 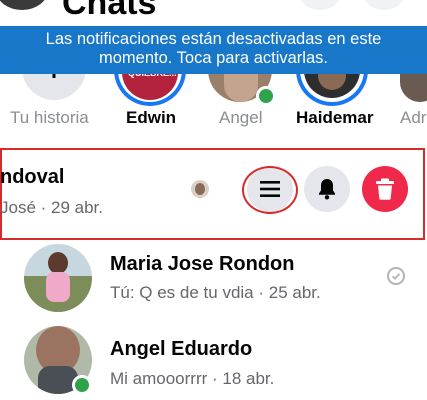 What do you see at coordinates (58, 278) in the screenshot?
I see `avatar` at bounding box center [58, 278].